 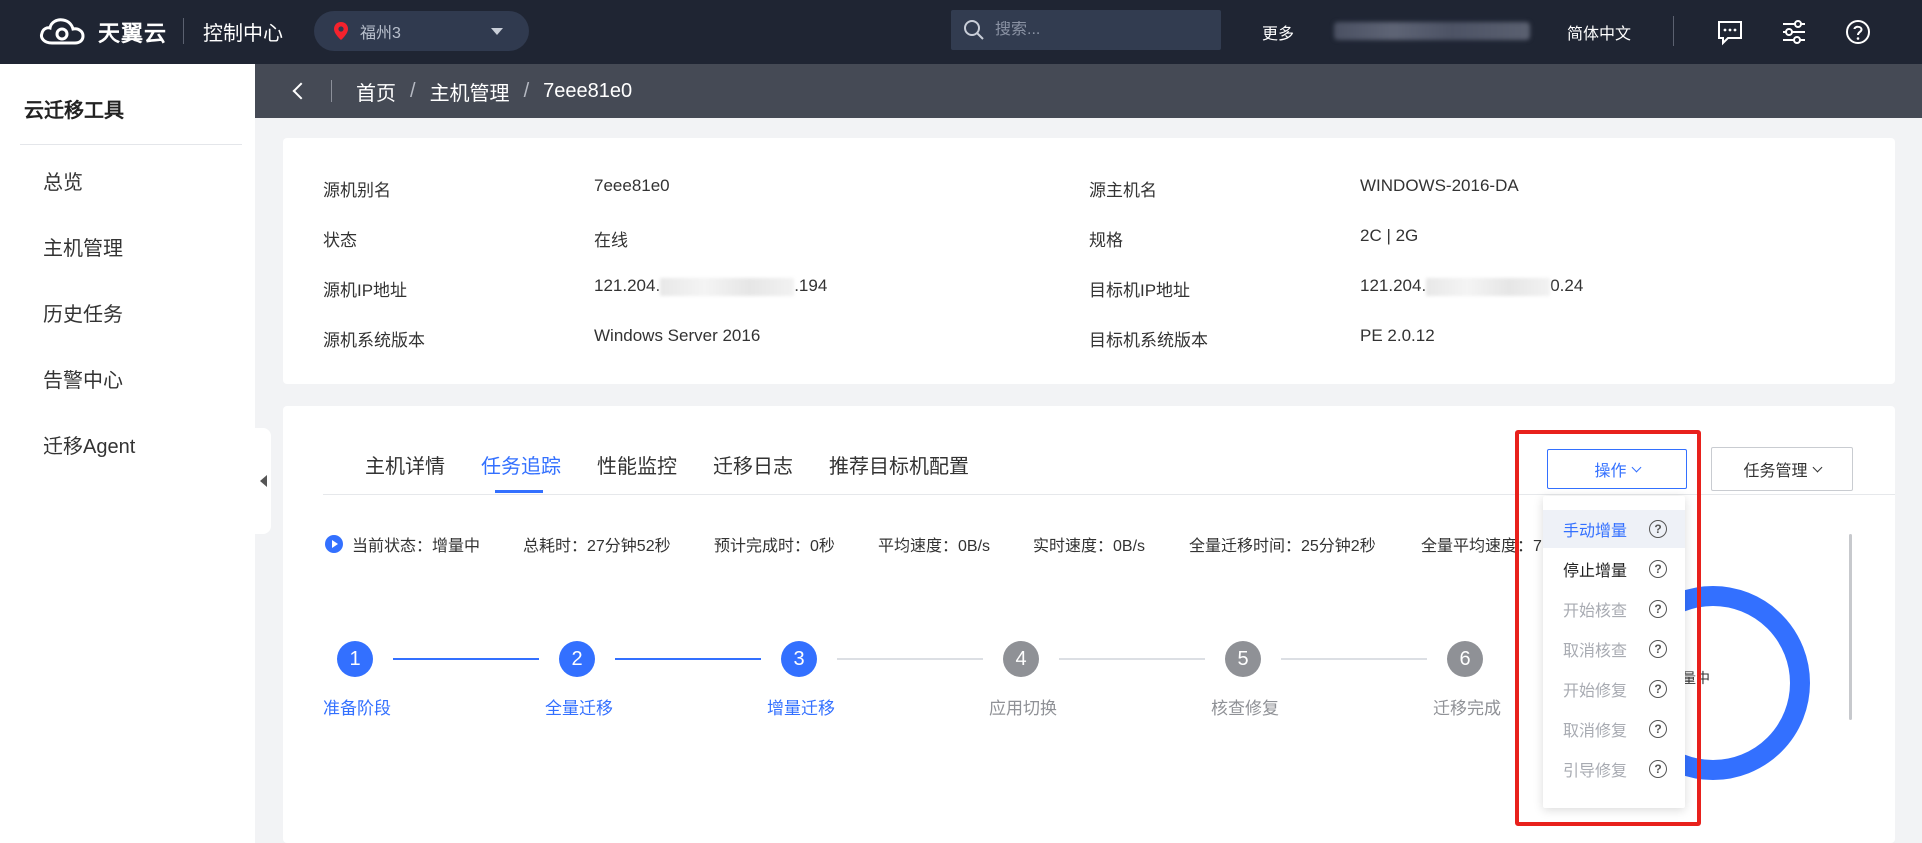 What do you see at coordinates (934, 546) in the screenshot?
I see `avg-speed: 平均速度：0B/s` at bounding box center [934, 546].